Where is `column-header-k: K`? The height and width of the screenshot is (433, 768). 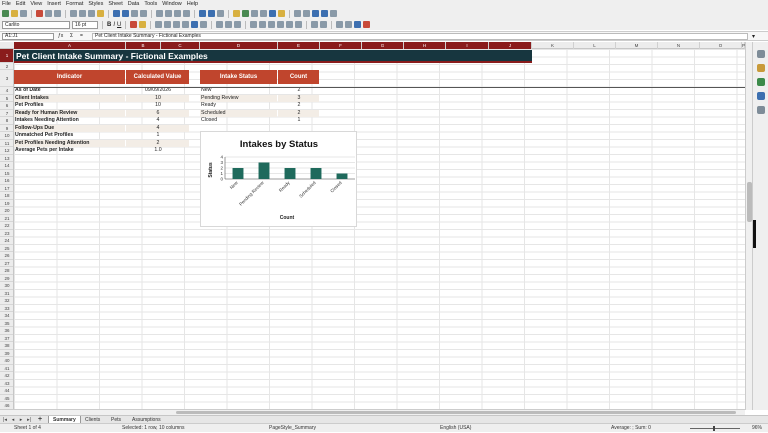 column-header-k: K is located at coordinates (553, 45).